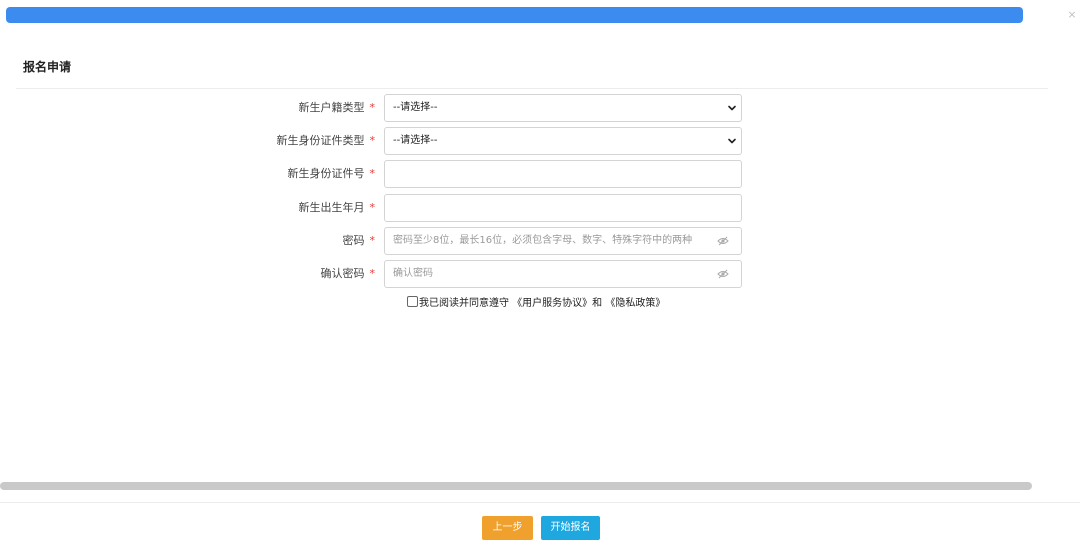 Image resolution: width=1080 pixels, height=550 pixels. Describe the element at coordinates (326, 173) in the screenshot. I see `field-label-text: 新生身份证件号` at that location.